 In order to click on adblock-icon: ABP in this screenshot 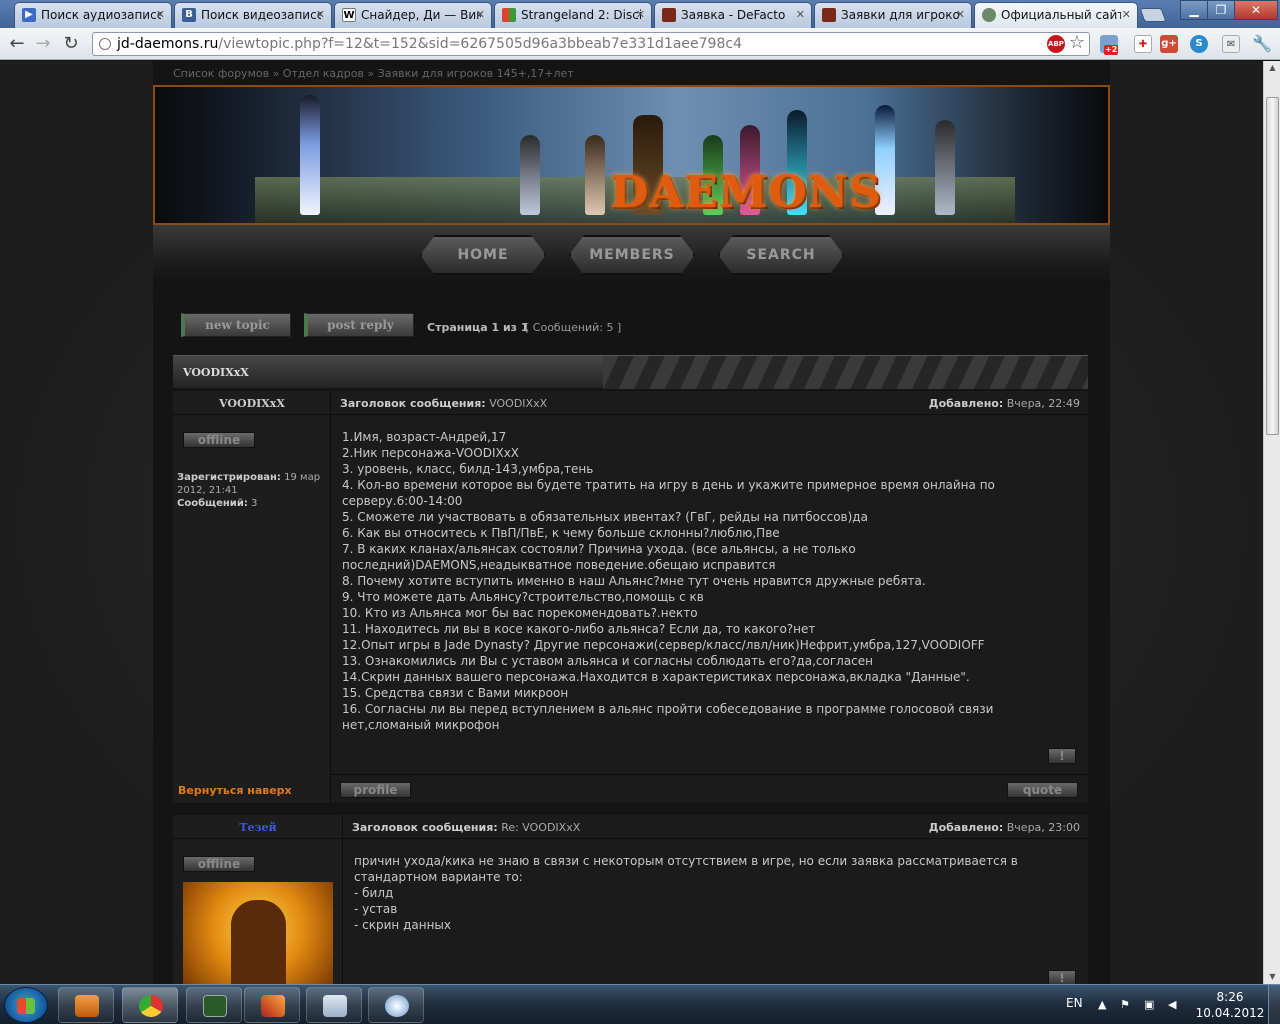, I will do `click(1056, 44)`.